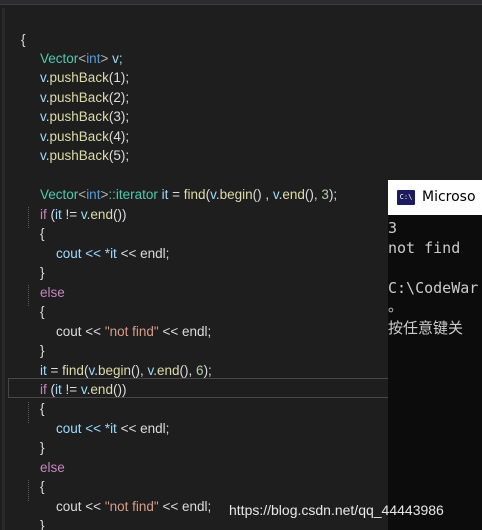 The height and width of the screenshot is (530, 482). What do you see at coordinates (85, 77) in the screenshot?
I see `code-line: v.pushBack(1);` at bounding box center [85, 77].